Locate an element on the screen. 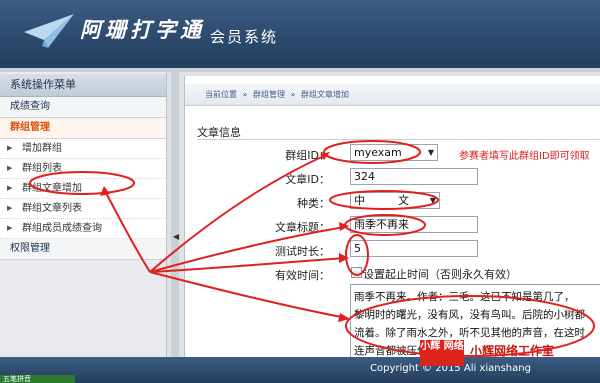  sidebar-item-label: 群组文章列表 is located at coordinates (52, 208).